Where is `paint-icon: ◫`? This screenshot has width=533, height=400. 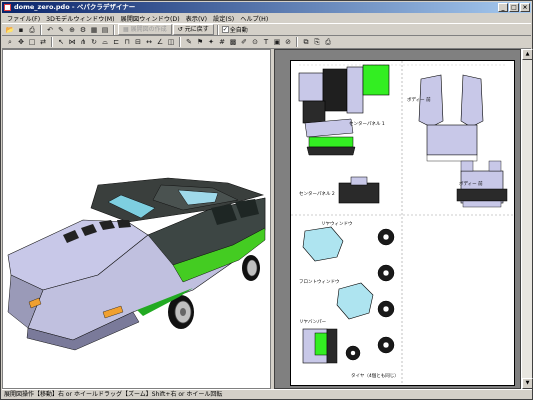
paint-icon: ◫ is located at coordinates (171, 42).